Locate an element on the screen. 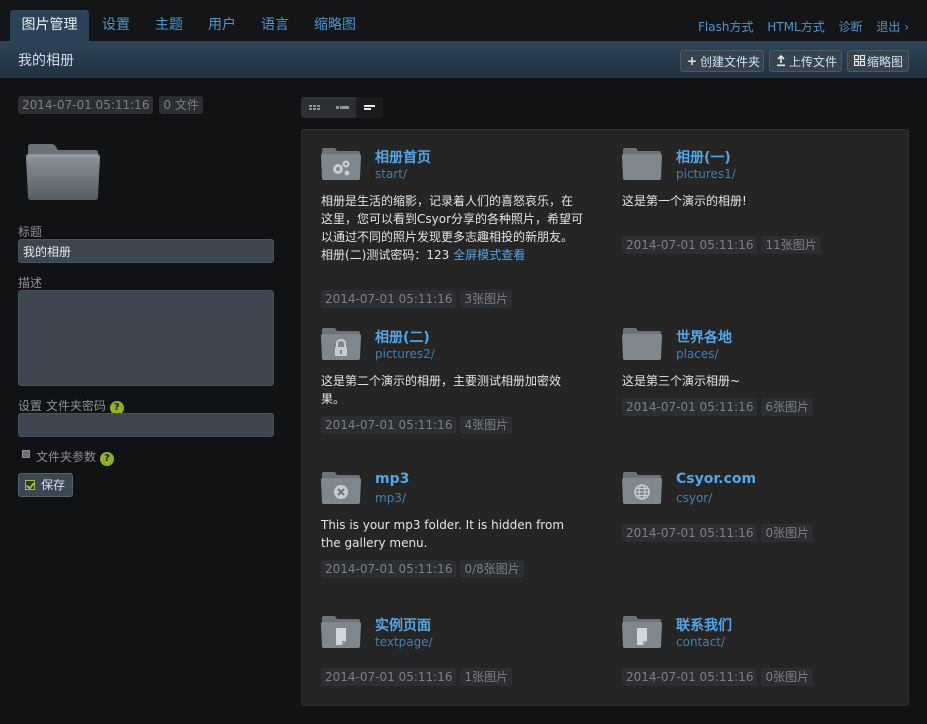 This screenshot has width=927, height=724. save-button: 保存 is located at coordinates (45, 485).